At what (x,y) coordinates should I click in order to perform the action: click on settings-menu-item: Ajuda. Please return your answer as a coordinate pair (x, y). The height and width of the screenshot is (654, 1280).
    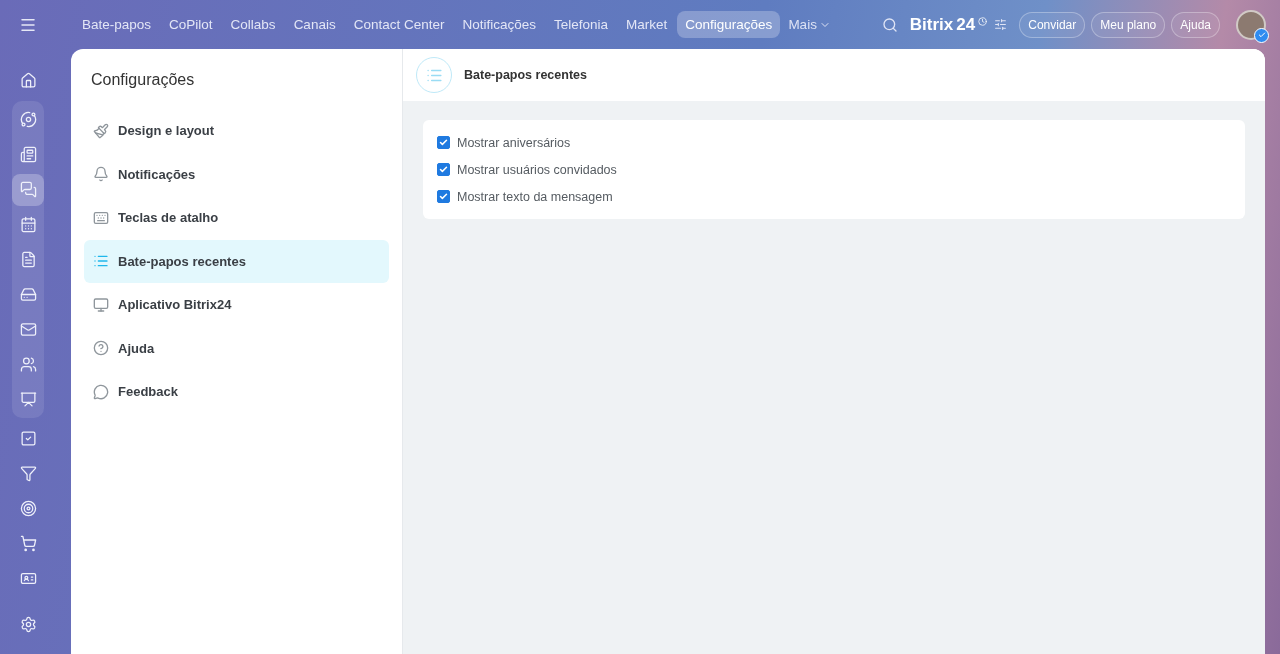
    Looking at the image, I should click on (236, 348).